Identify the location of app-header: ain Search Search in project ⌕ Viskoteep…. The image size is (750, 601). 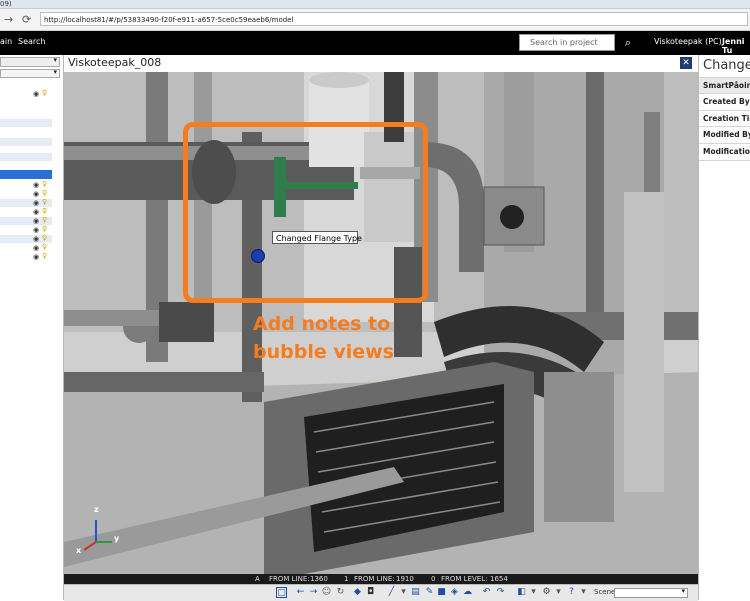
(375, 43).